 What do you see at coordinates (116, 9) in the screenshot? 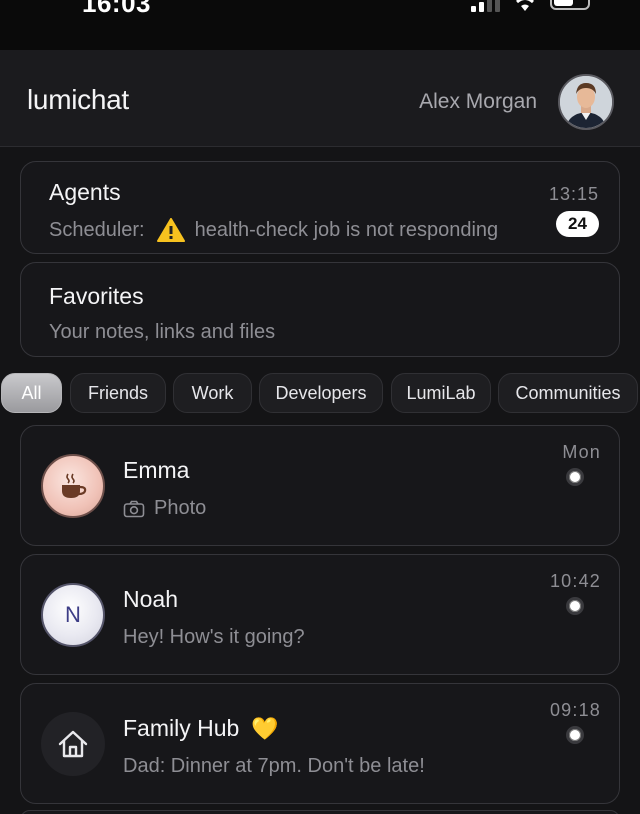
I see `status-time: 16:03` at bounding box center [116, 9].